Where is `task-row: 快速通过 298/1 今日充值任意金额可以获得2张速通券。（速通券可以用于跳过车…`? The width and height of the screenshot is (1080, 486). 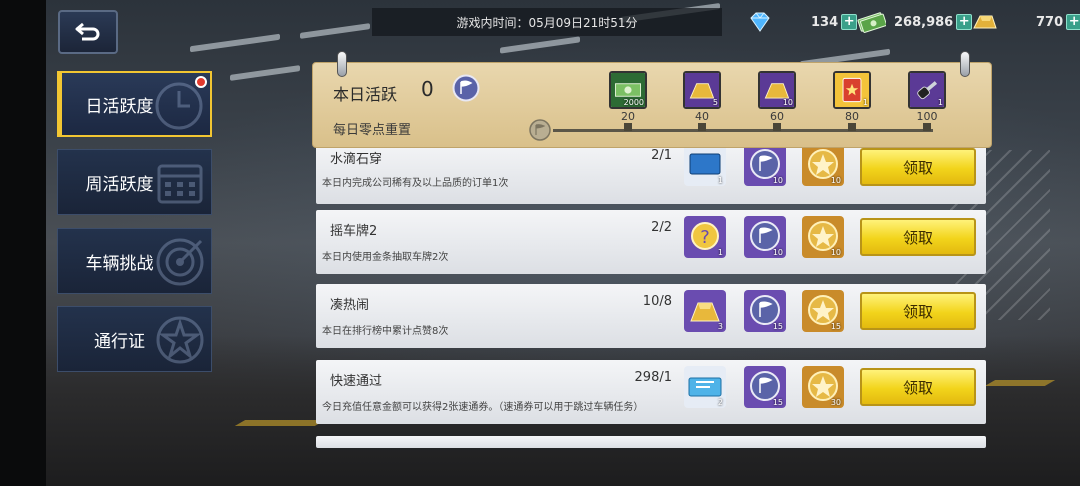 task-row: 快速通过 298/1 今日充值任意金额可以获得2张速通券。（速通券可以用于跳过车… is located at coordinates (651, 392).